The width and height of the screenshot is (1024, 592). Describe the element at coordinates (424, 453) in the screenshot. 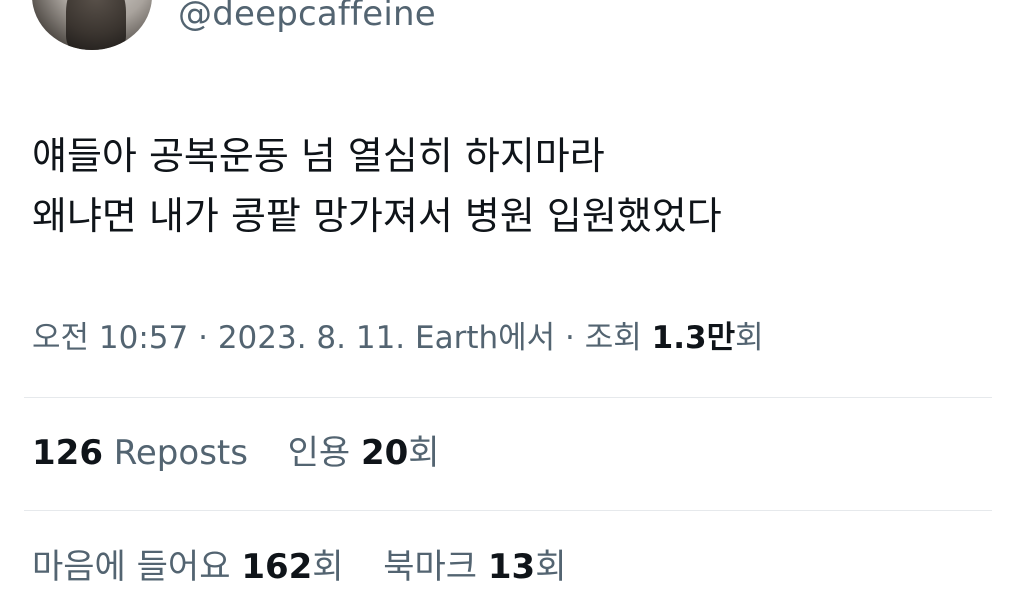

I see `quotes-suffix: 회` at that location.